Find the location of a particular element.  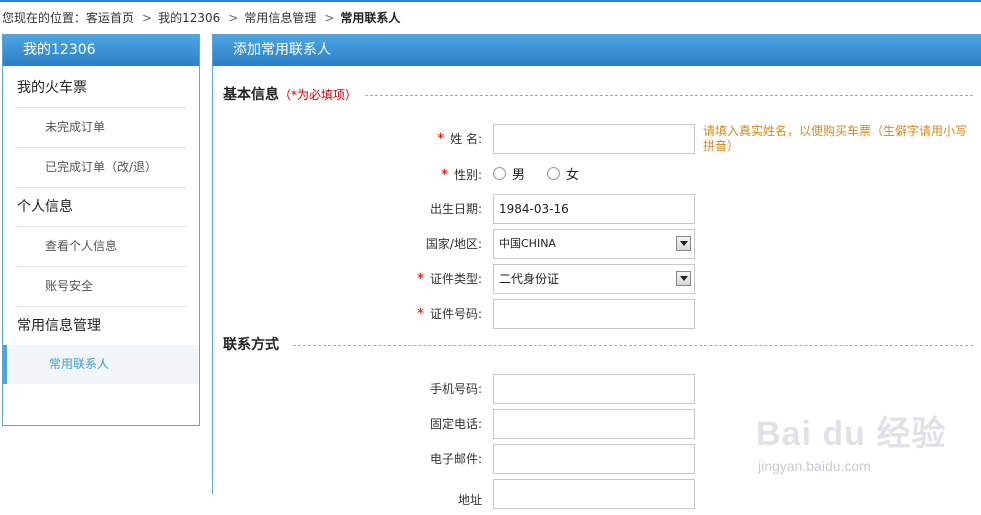

phone-input is located at coordinates (594, 424).